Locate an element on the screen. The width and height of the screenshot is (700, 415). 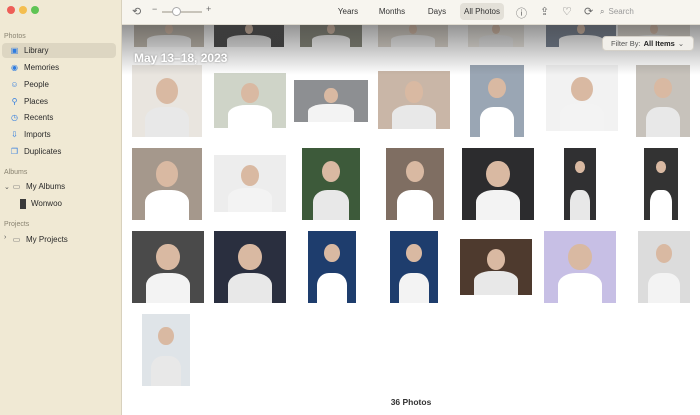
rotate-photo-icon: ⟳ is located at coordinates (588, 11).